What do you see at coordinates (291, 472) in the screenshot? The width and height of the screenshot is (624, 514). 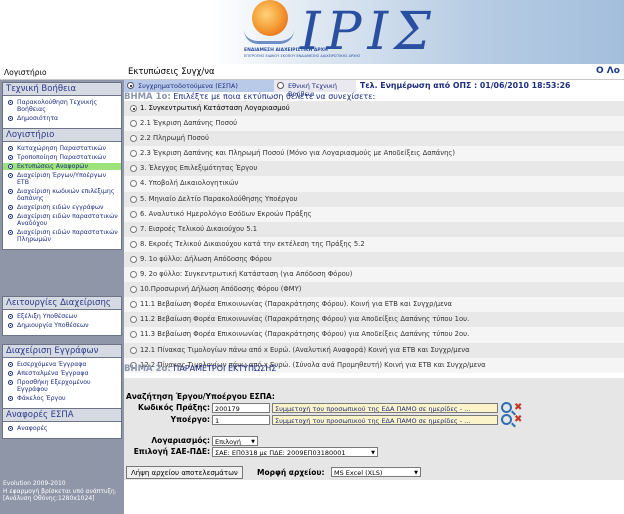 I see `file-format-label: Μορφή αρχείου:` at bounding box center [291, 472].